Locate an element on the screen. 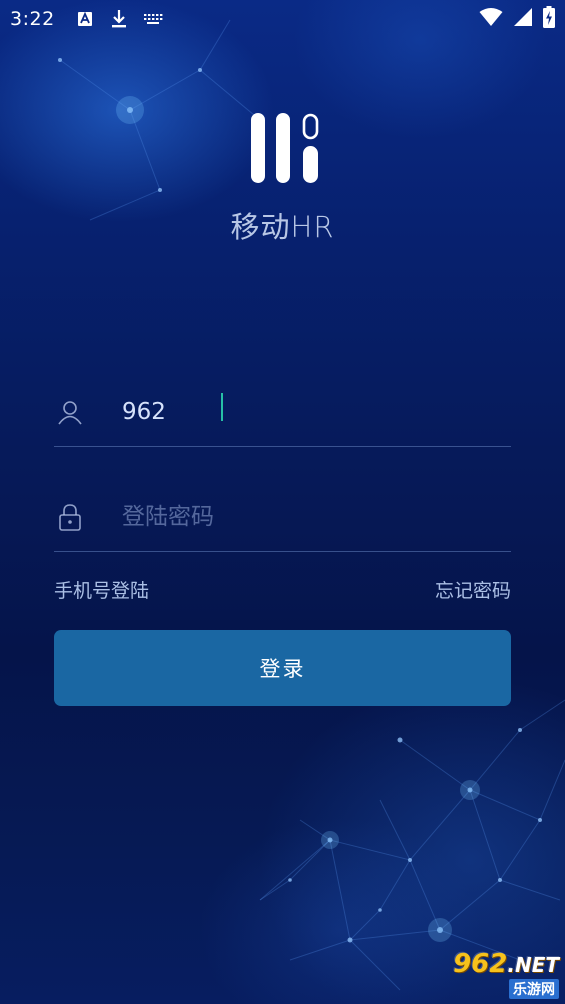  app-logo-icon is located at coordinates (285, 148).